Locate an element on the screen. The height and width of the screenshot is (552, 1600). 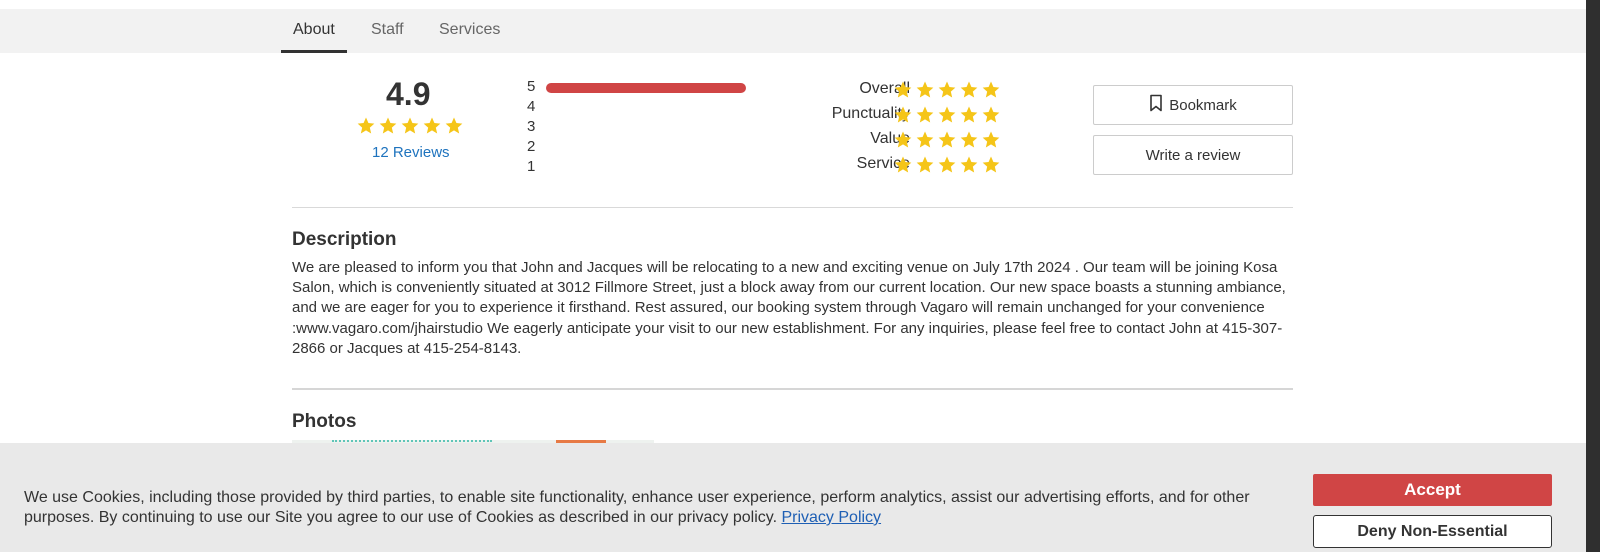
deny-non-essential-button: Deny Non-Essential is located at coordinates (1432, 531).